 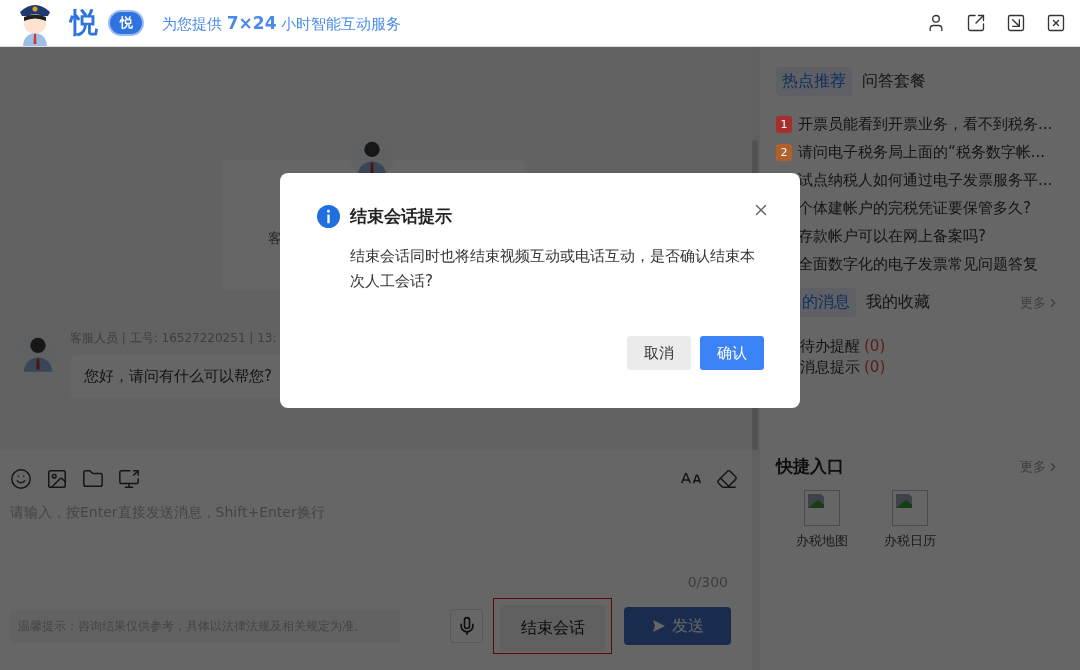 I want to click on image-icon, so click(x=57, y=479).